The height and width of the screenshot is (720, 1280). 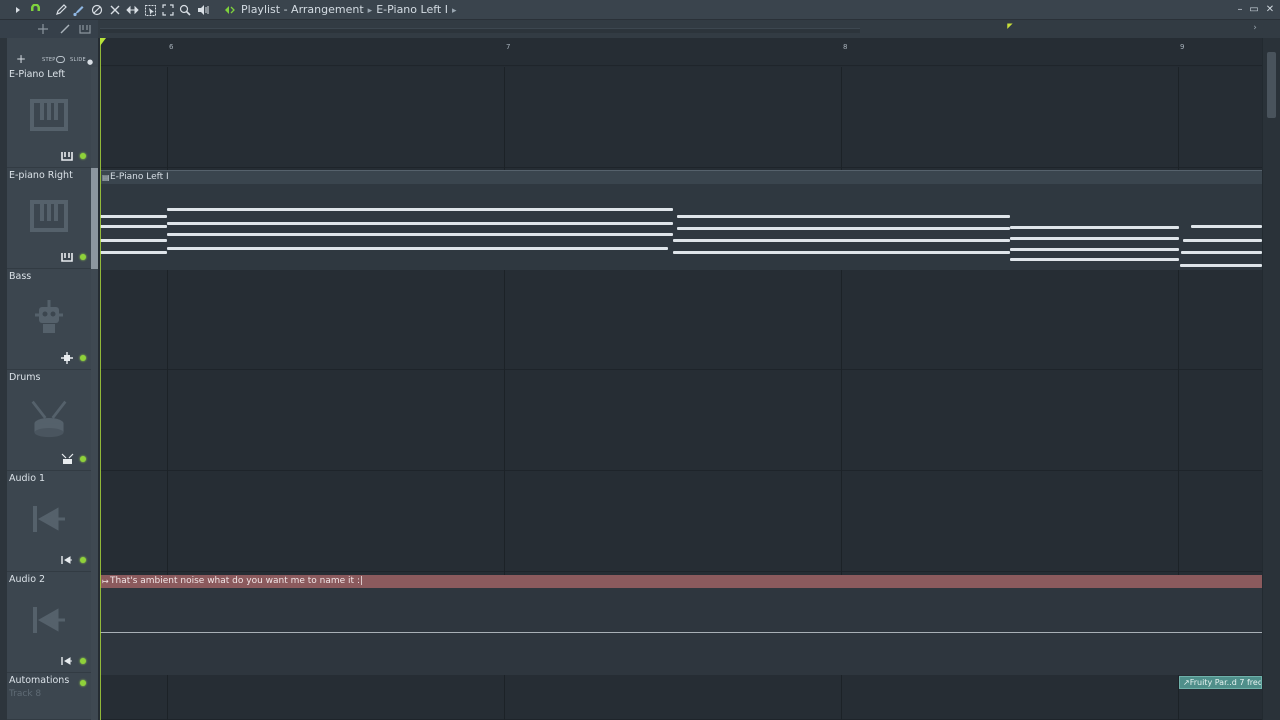 What do you see at coordinates (27, 579) in the screenshot?
I see `track-name: Audio 2` at bounding box center [27, 579].